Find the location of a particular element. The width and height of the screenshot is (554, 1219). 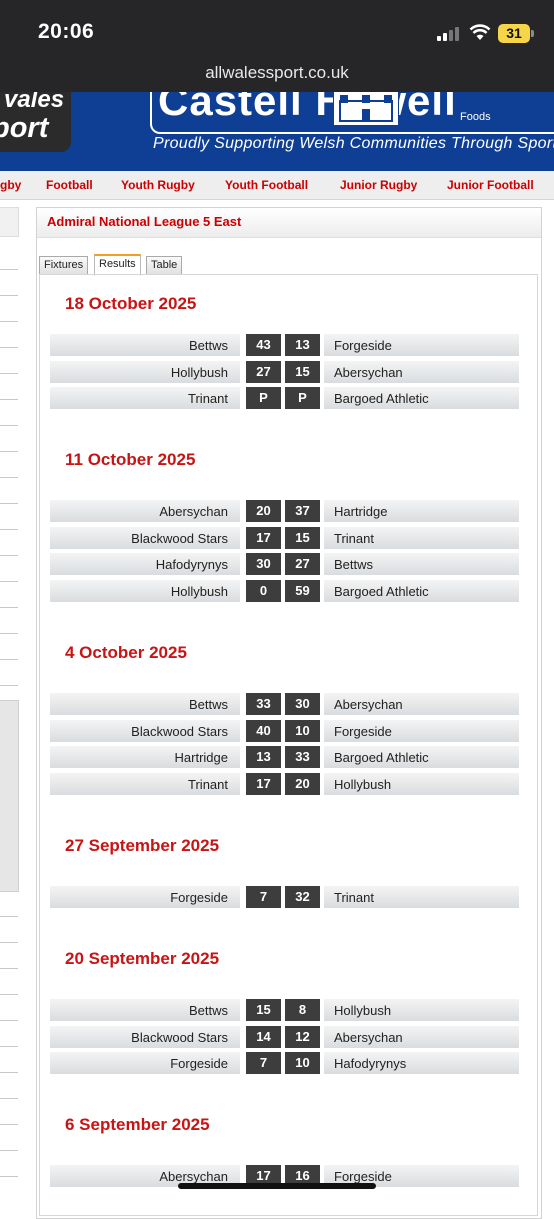

match-row: Forgeside 7 32 Trinant is located at coordinates (284, 897).